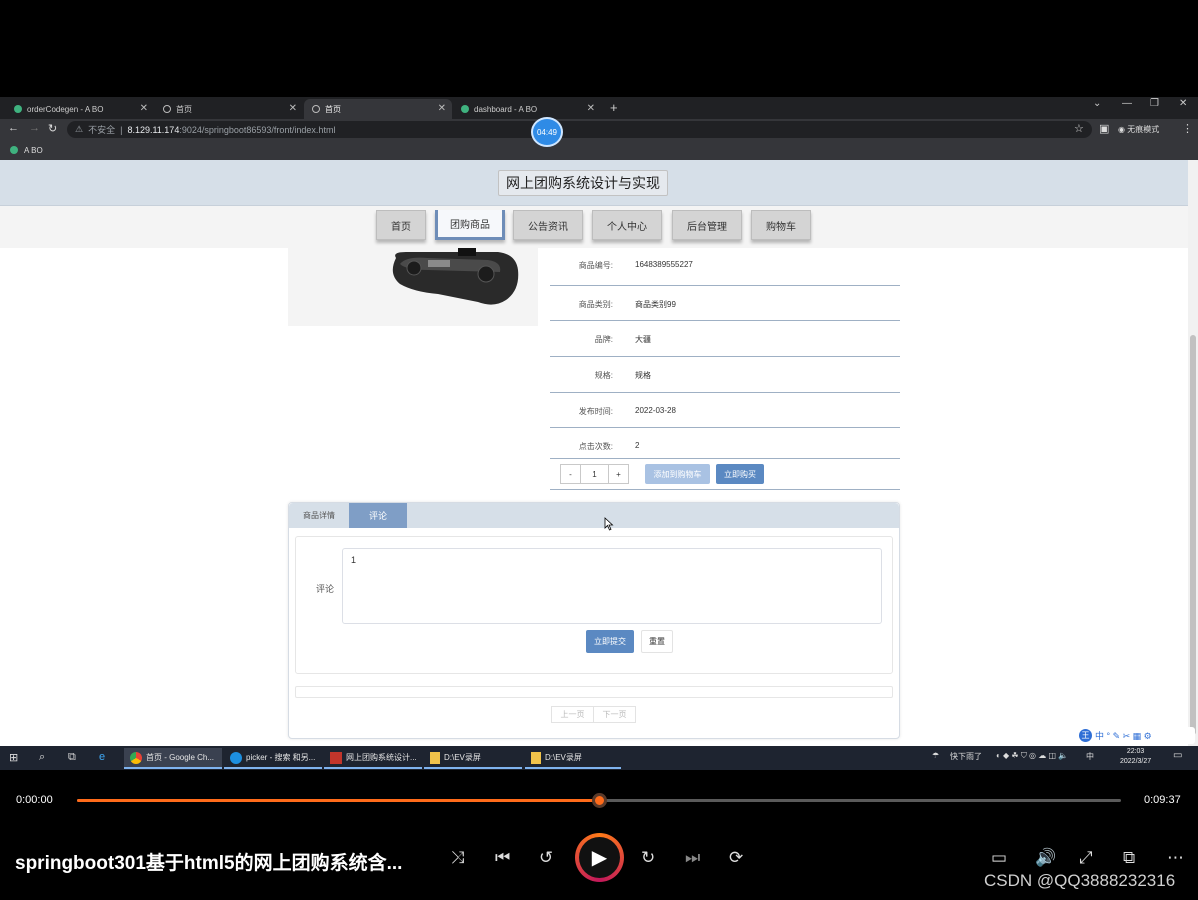  What do you see at coordinates (725, 303) in the screenshot?
I see `info-row-category: 商品类别: 商品类别99` at bounding box center [725, 303].